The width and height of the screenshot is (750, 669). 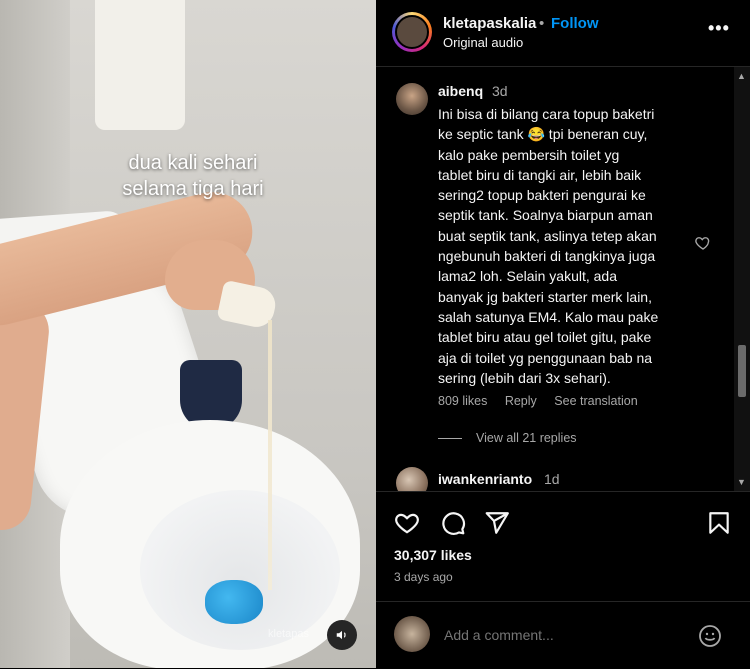 What do you see at coordinates (240, 570) in the screenshot?
I see `toilet-bowl-inner` at bounding box center [240, 570].